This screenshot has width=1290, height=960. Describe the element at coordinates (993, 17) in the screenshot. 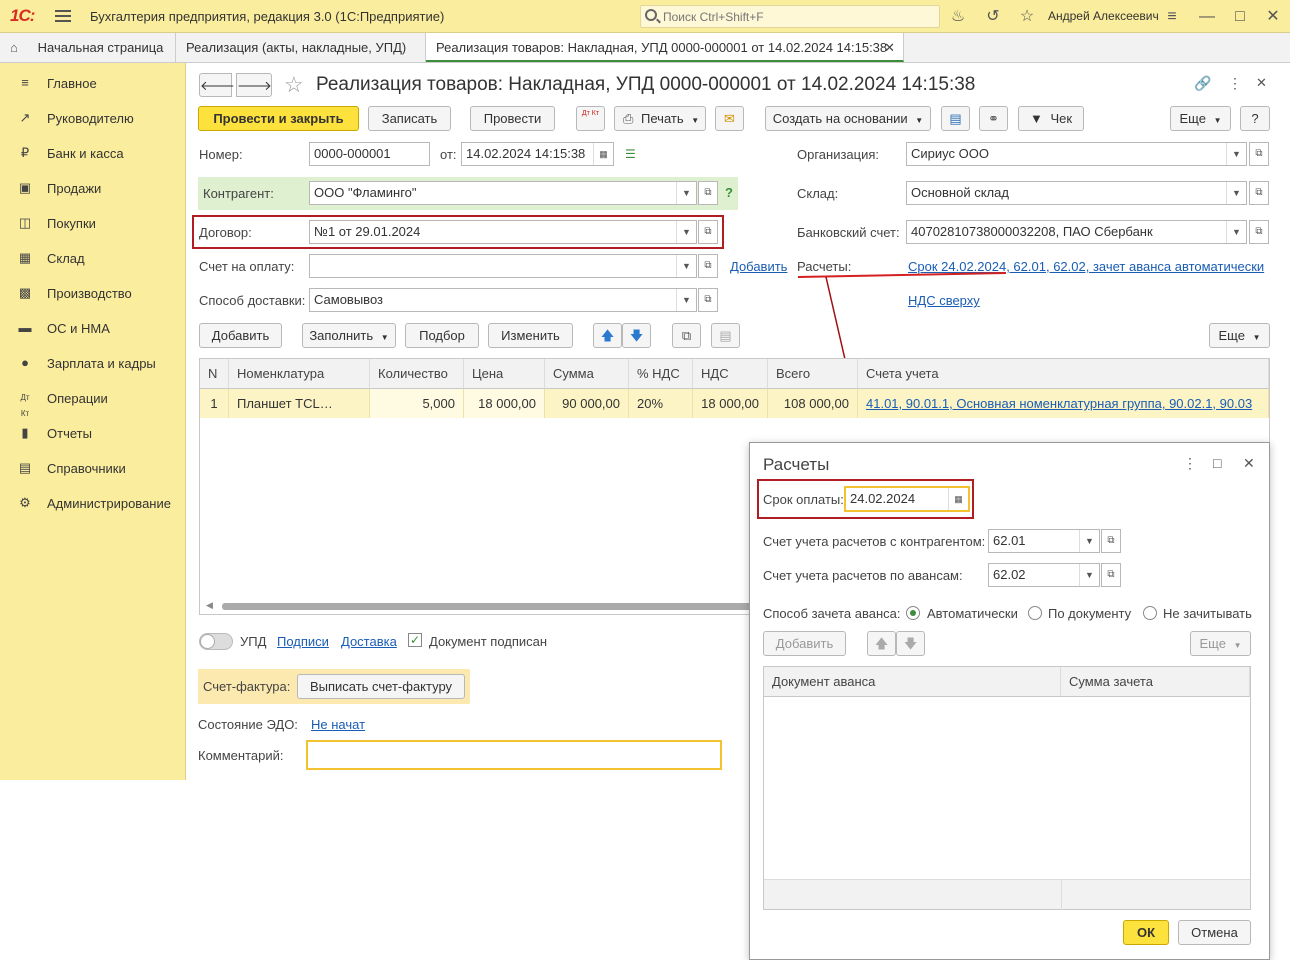

I see `history-icon: ↺` at that location.